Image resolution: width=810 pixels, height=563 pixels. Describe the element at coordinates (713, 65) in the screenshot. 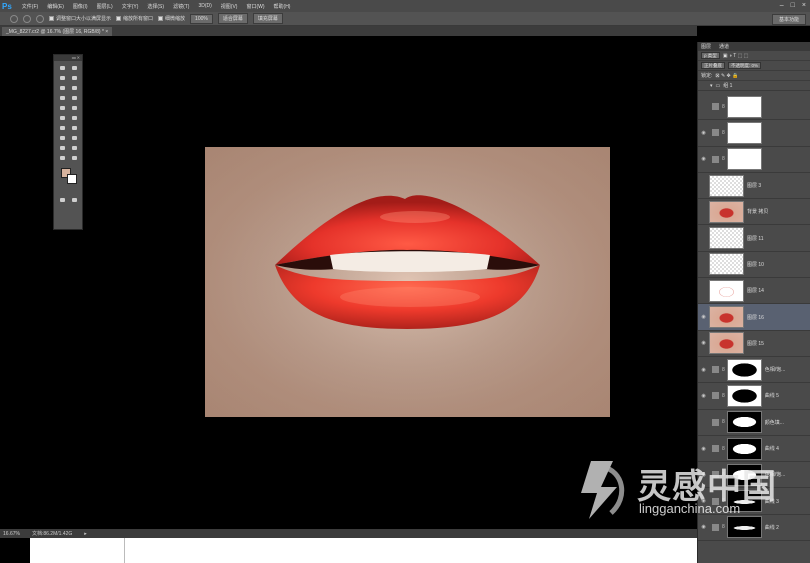

I see `blend-mode-select: 正片叠底` at that location.